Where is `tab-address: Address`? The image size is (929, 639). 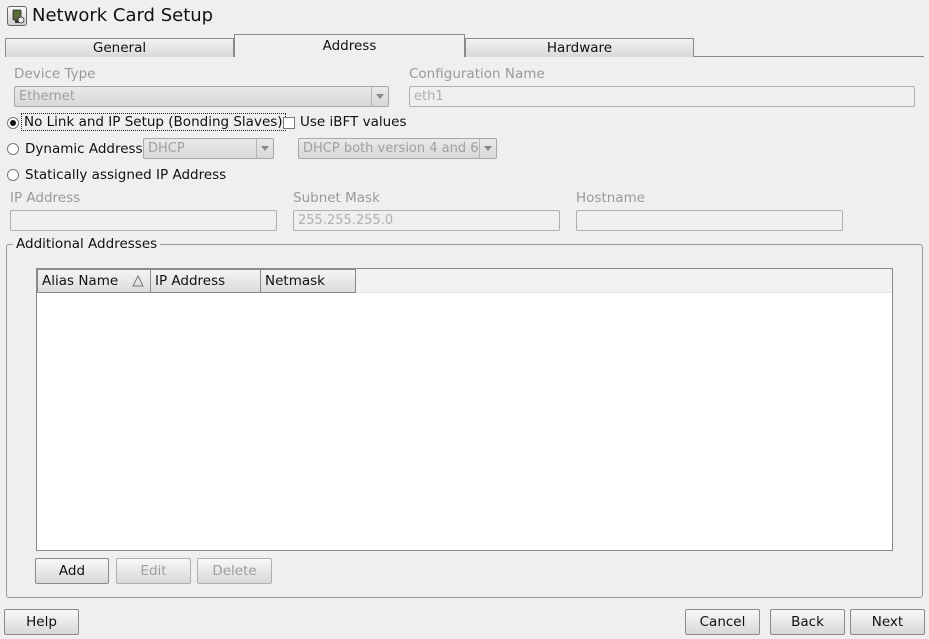 tab-address: Address is located at coordinates (349, 46).